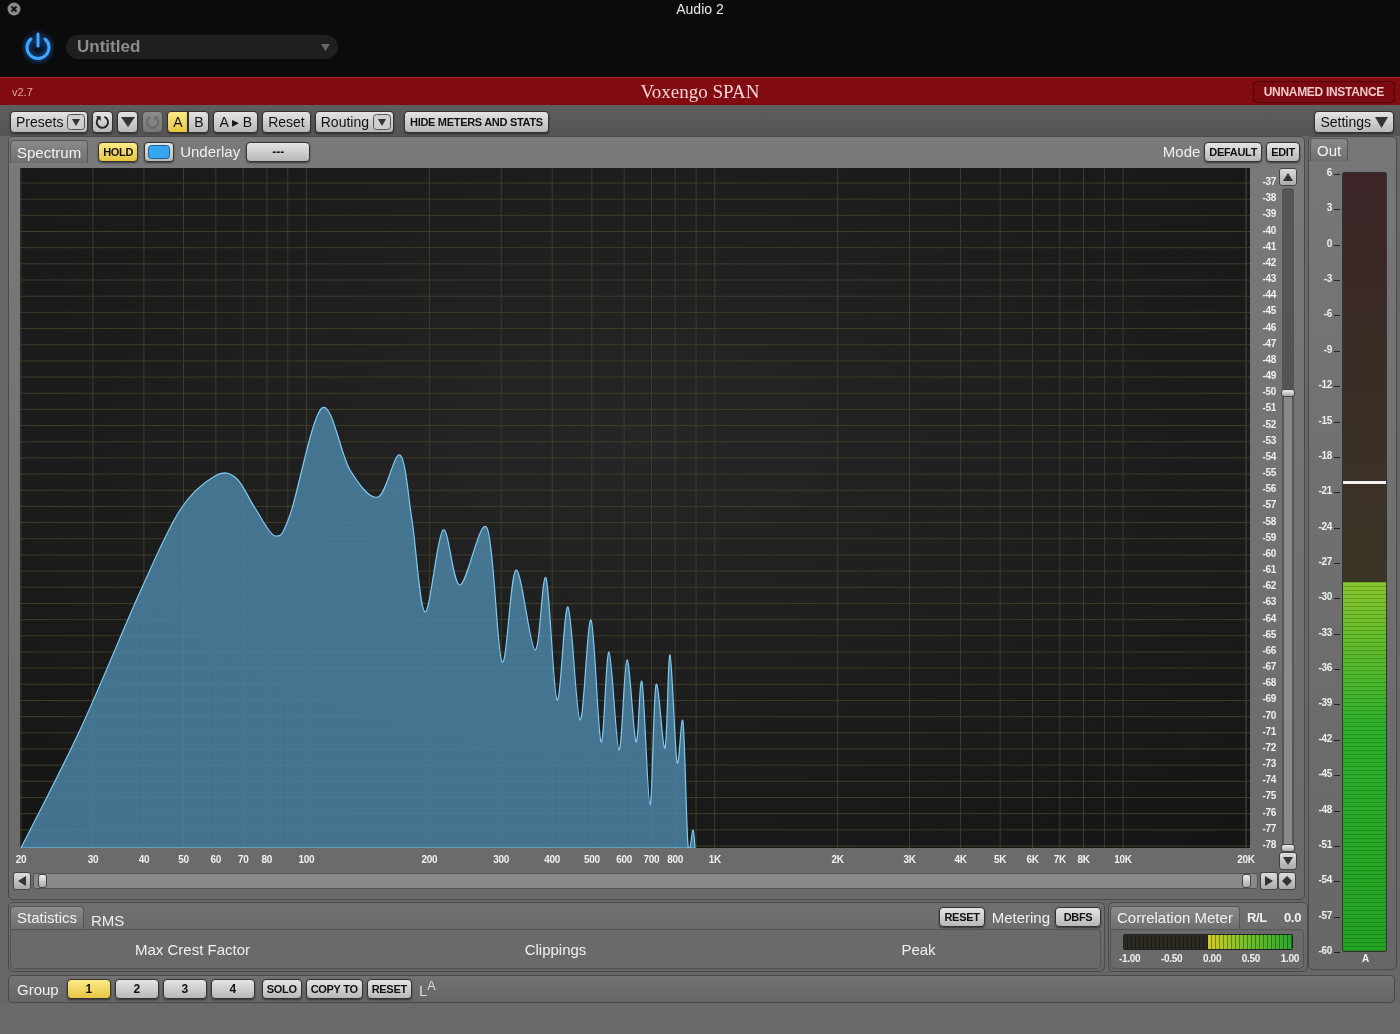 This screenshot has height=1034, width=1400. What do you see at coordinates (1269, 440) in the screenshot?
I see `axis-label: -53` at bounding box center [1269, 440].